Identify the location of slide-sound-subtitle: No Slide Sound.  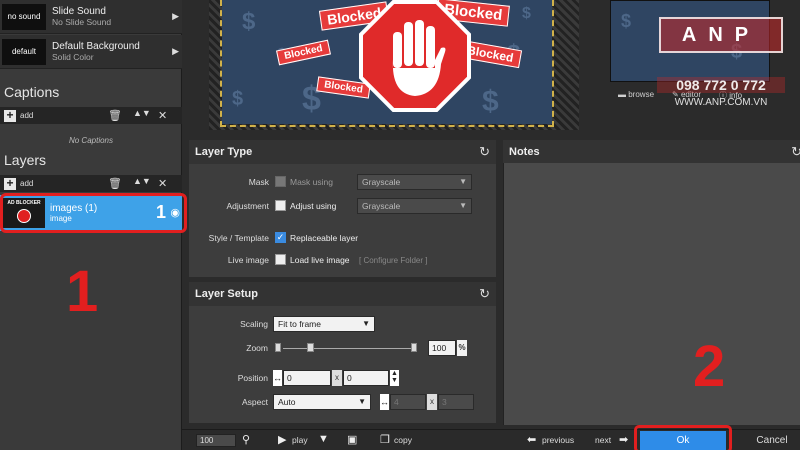
(82, 22).